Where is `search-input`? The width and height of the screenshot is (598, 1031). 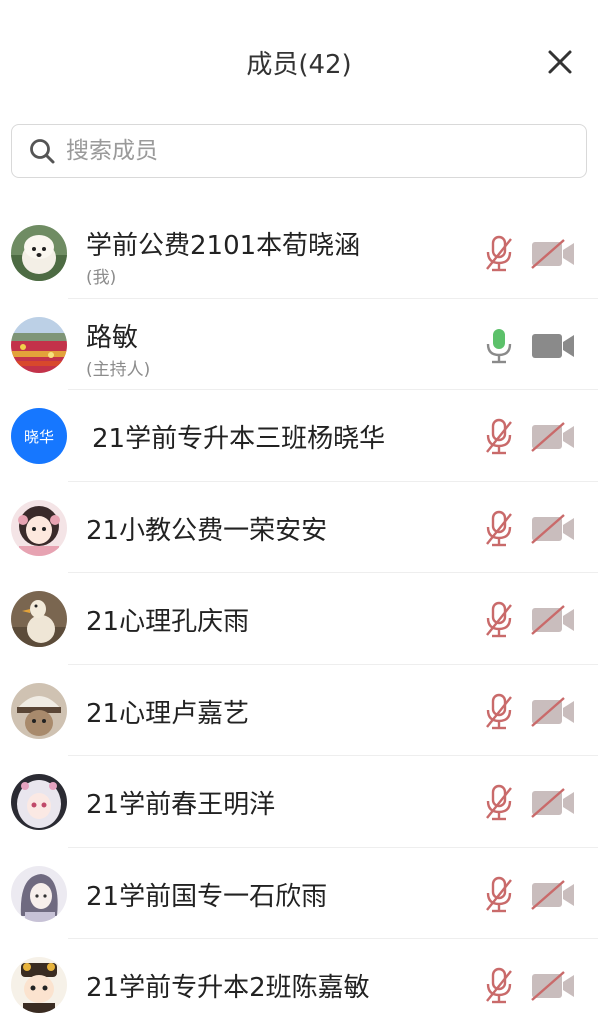
search-input is located at coordinates (306, 151).